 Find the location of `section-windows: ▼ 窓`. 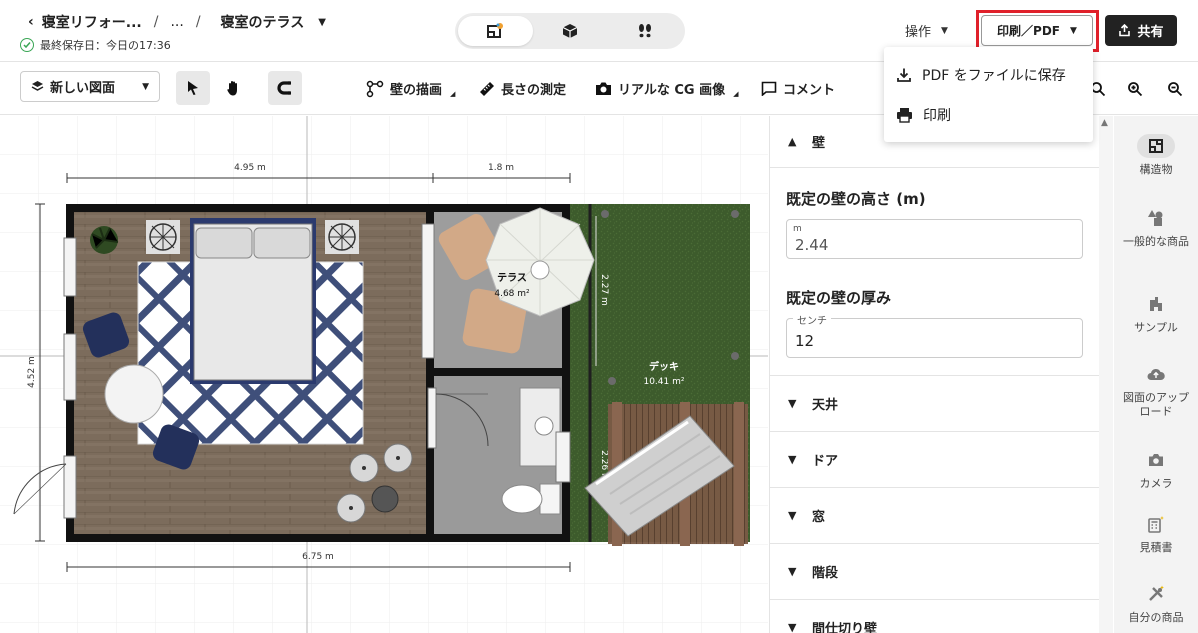

section-windows: ▼ 窓 is located at coordinates (934, 516).